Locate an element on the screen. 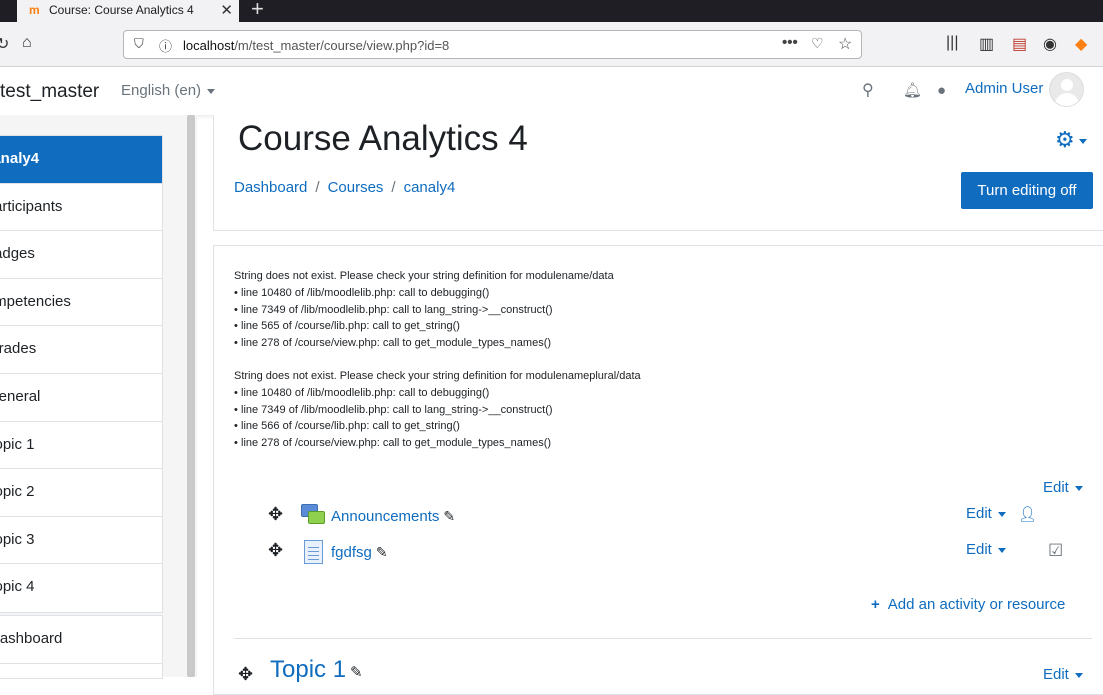 This screenshot has width=1103, height=695. home-icon: ⌂ is located at coordinates (27, 43).